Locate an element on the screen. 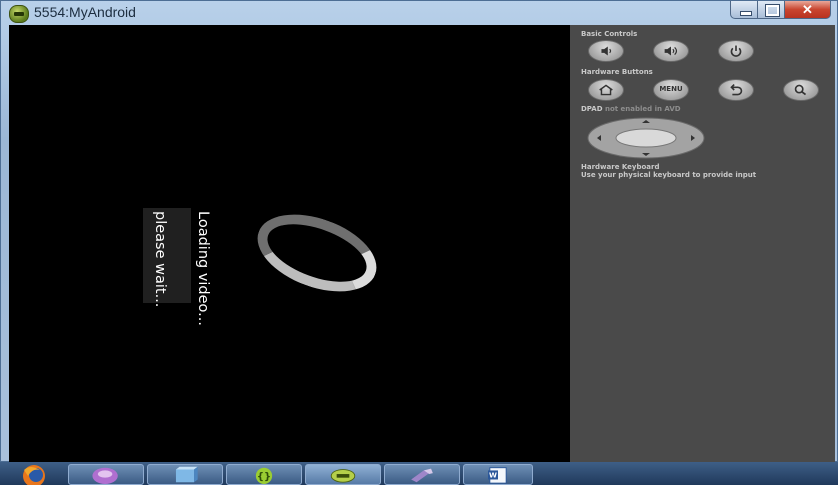 Image resolution: width=838 pixels, height=485 pixels. home-icon is located at coordinates (606, 90).